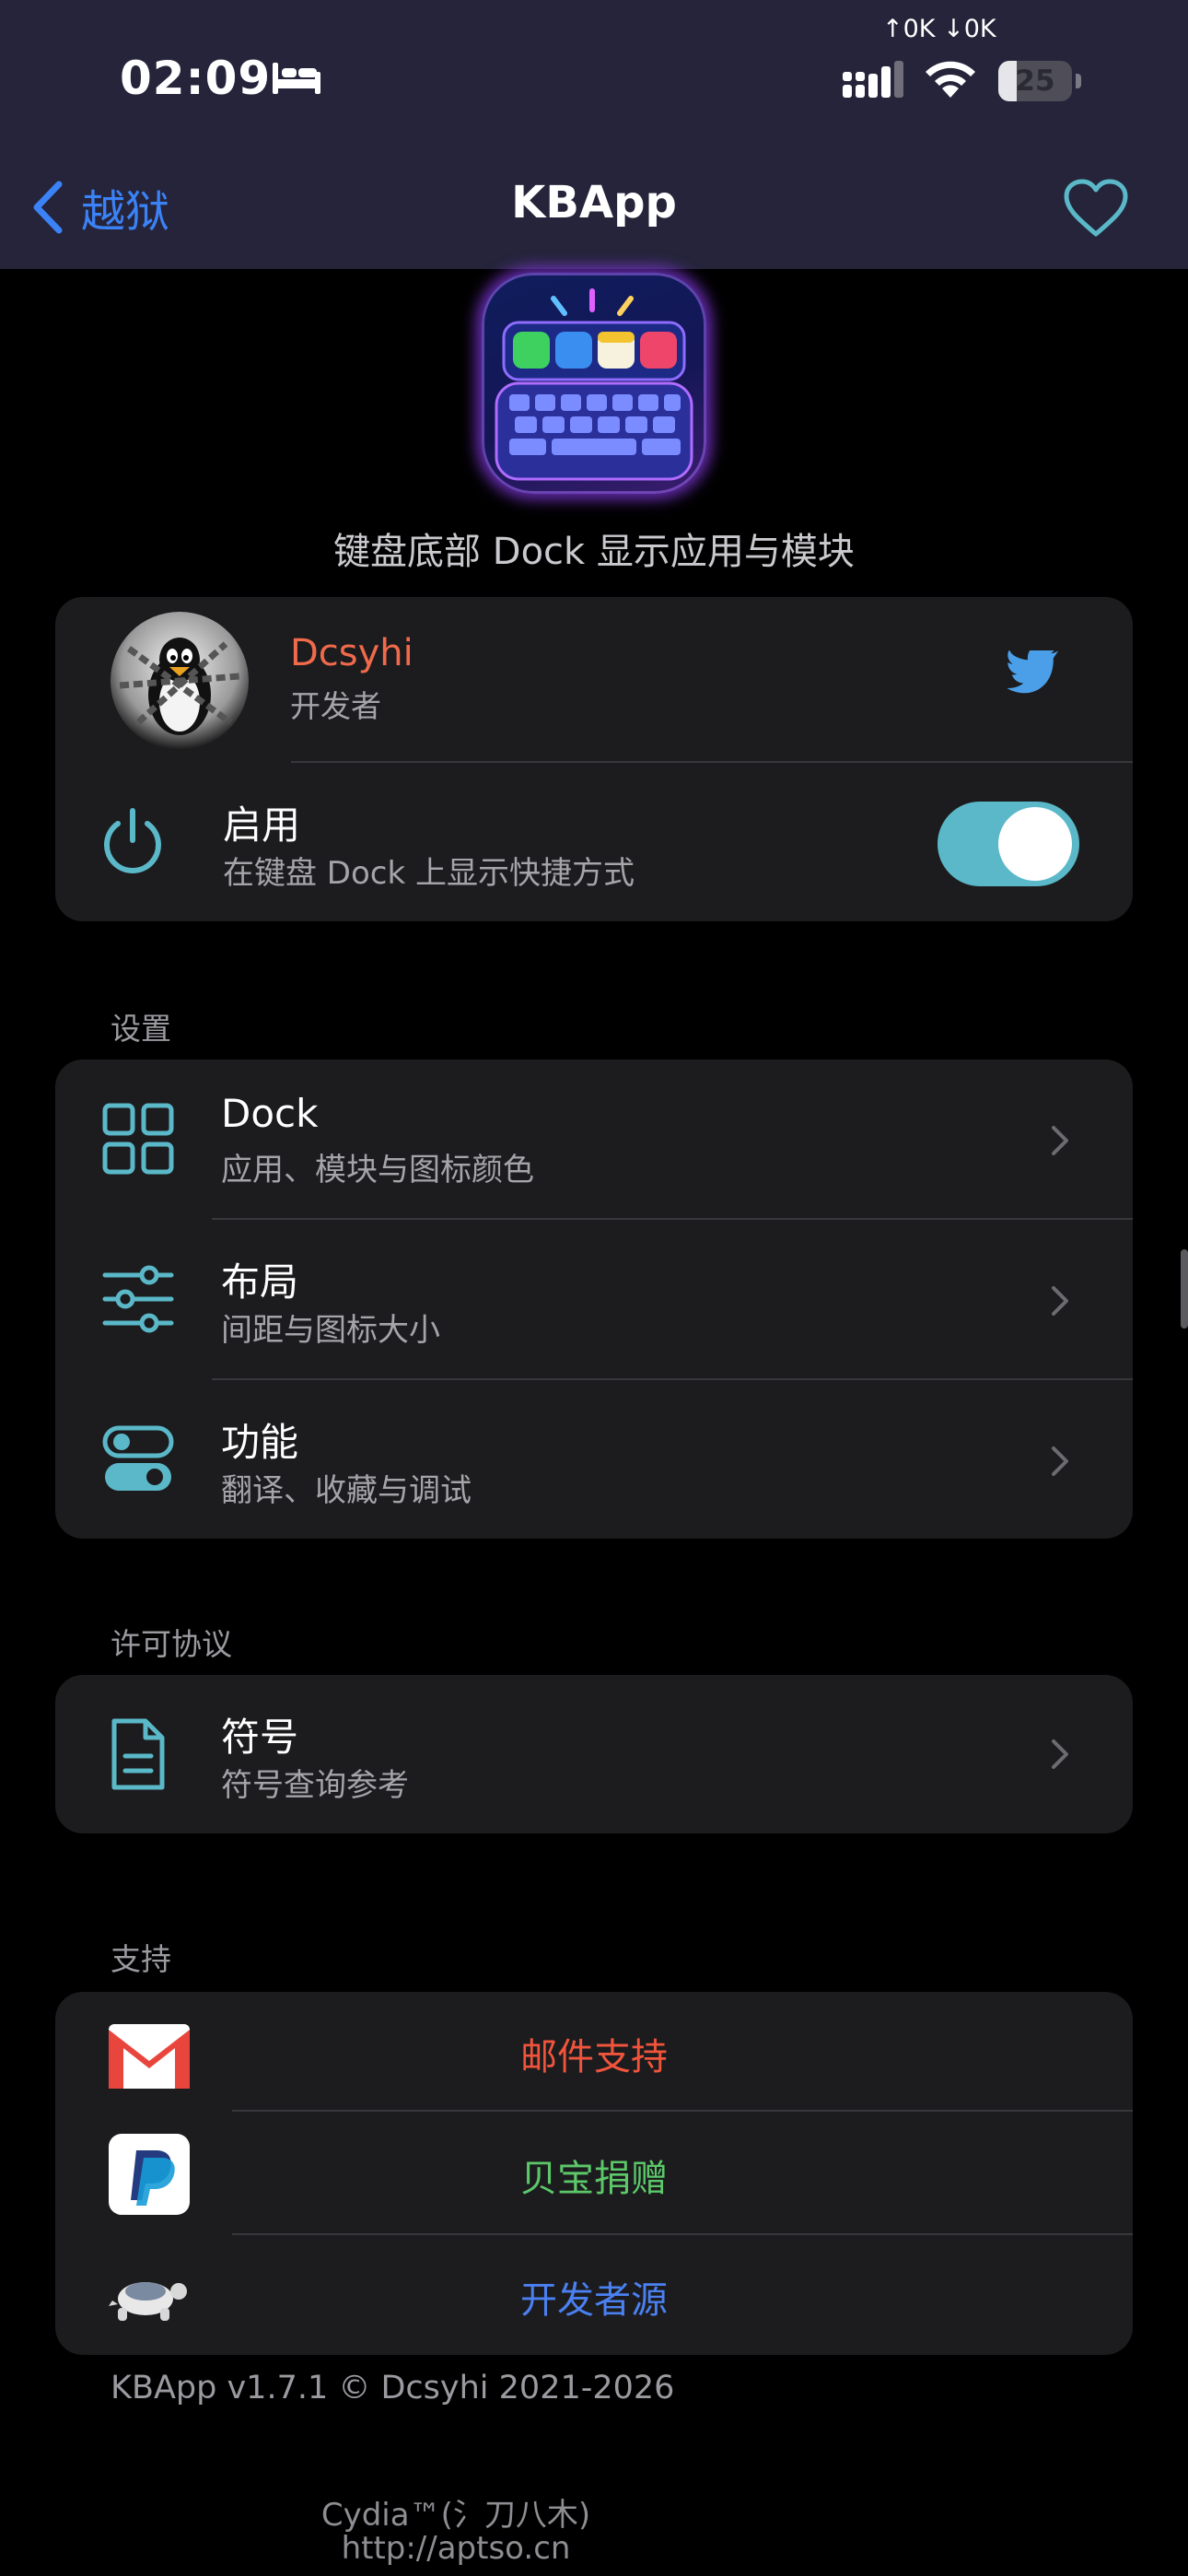 Image resolution: width=1188 pixels, height=2576 pixels. I want to click on bed-icon, so click(296, 78).